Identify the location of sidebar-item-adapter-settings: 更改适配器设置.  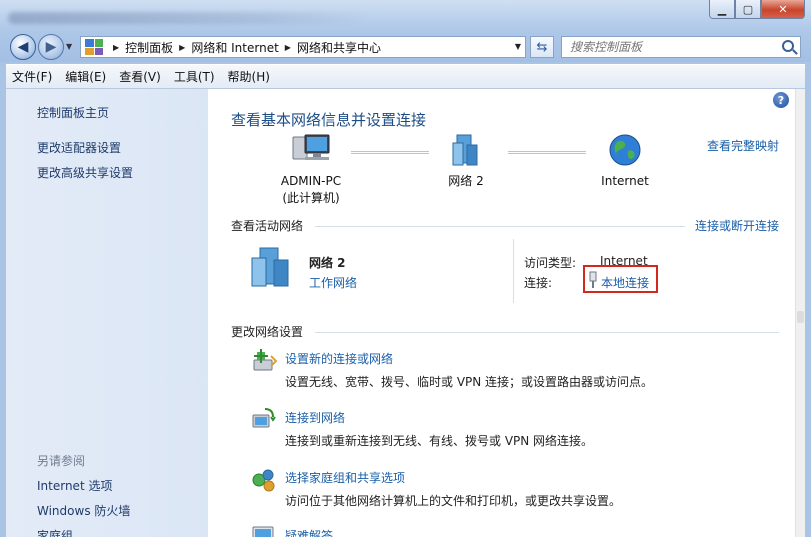
(79, 147).